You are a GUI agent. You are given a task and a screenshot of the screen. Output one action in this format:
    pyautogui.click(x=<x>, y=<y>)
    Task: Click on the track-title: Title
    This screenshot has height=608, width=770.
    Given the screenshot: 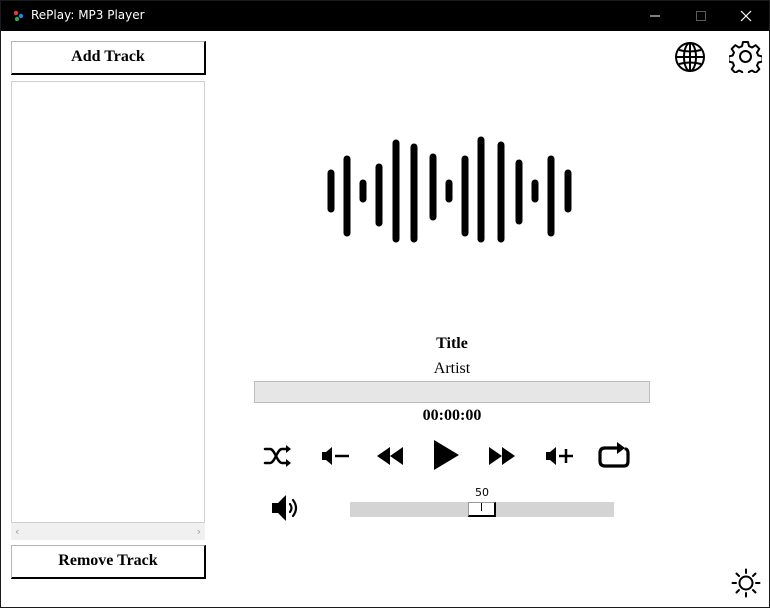 What is the action you would take?
    pyautogui.click(x=452, y=343)
    